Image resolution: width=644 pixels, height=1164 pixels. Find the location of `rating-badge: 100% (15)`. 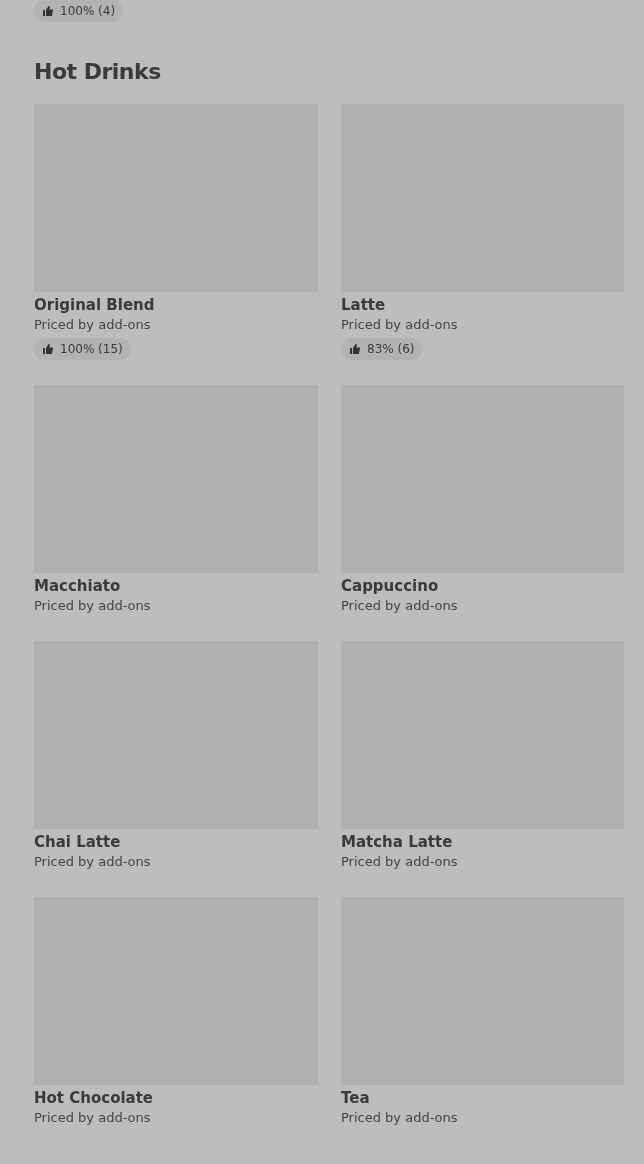

rating-badge: 100% (15) is located at coordinates (82, 349).